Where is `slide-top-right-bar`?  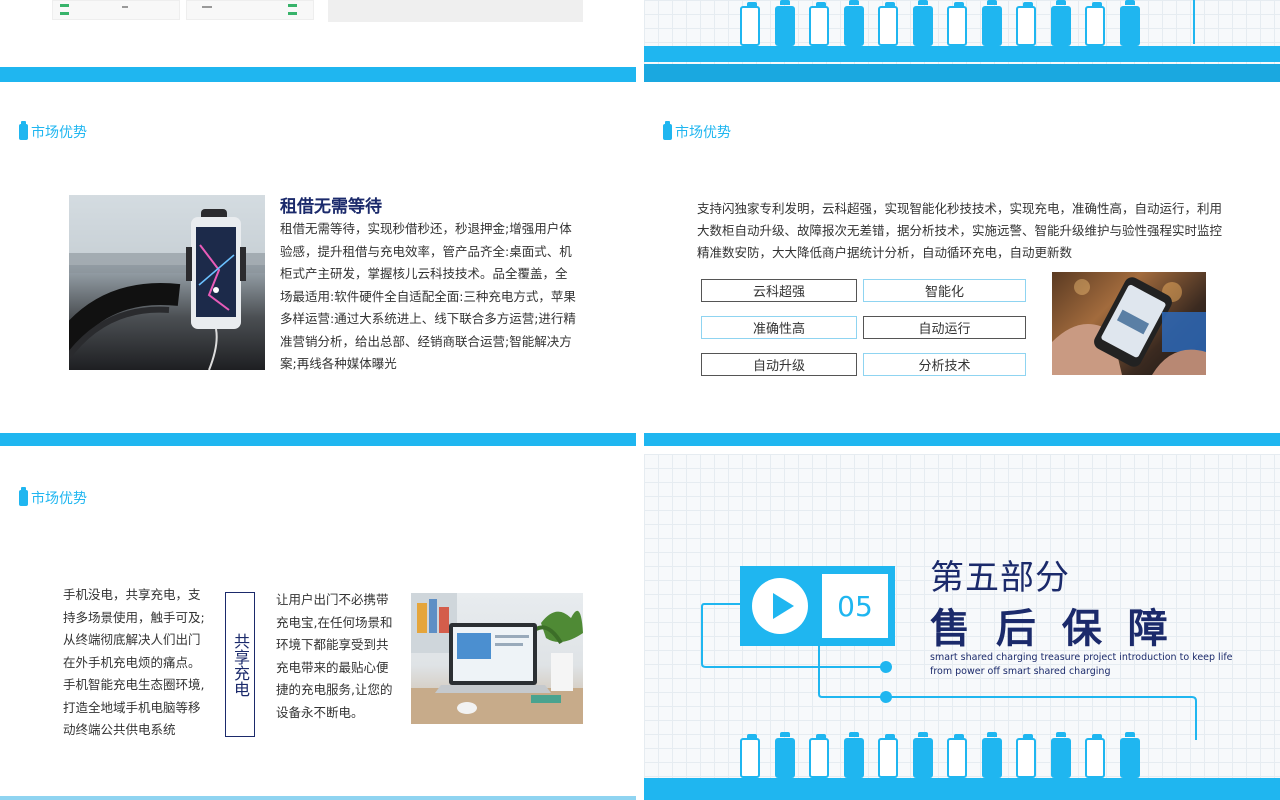 slide-top-right-bar is located at coordinates (962, 54).